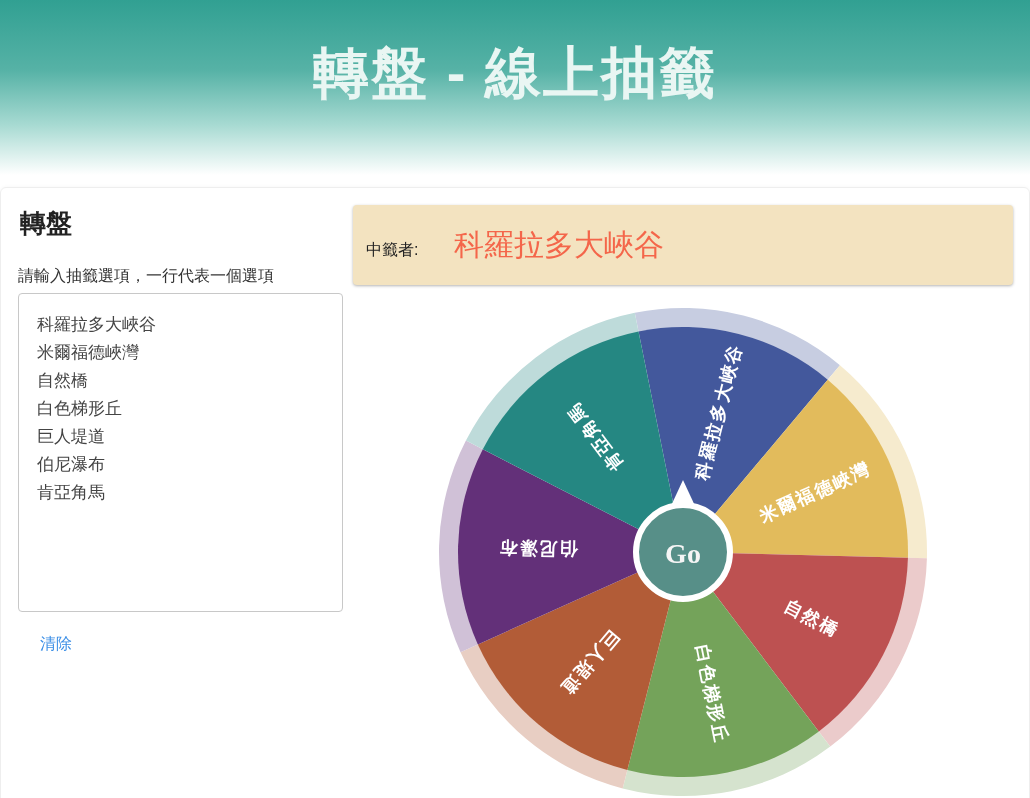 The image size is (1030, 798). Describe the element at coordinates (392, 250) in the screenshot. I see `result-label: 中籤者:` at that location.